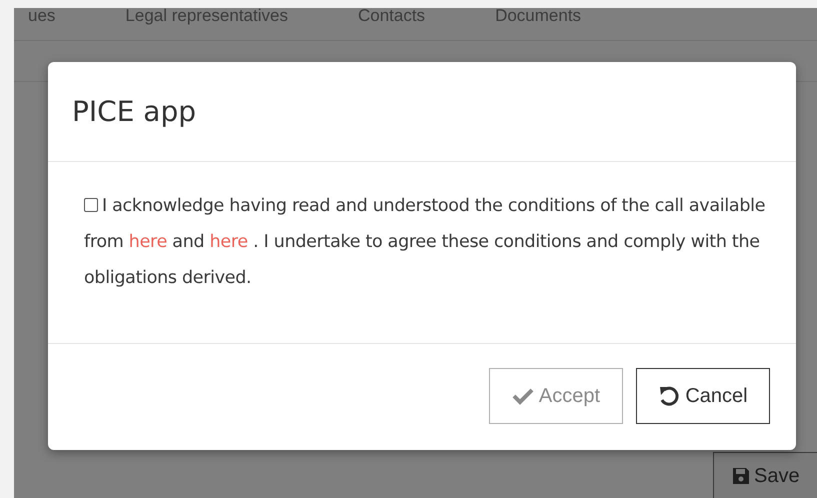 Image resolution: width=817 pixels, height=498 pixels. What do you see at coordinates (42, 16) in the screenshot?
I see `tab: ues` at bounding box center [42, 16].